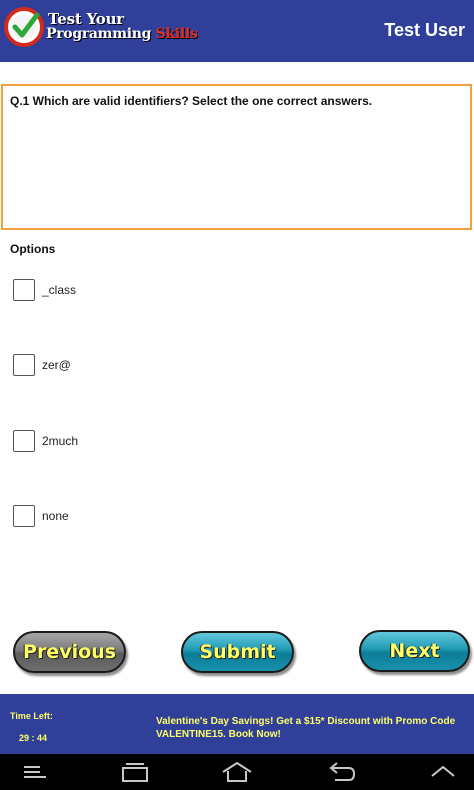 The image size is (474, 790). I want to click on logo-title-line2: Programming Skills, so click(122, 34).